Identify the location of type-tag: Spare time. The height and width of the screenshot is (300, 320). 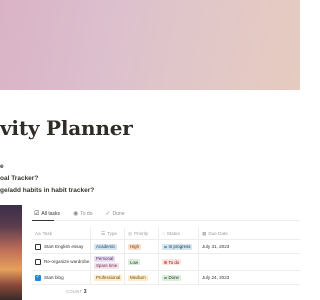
(107, 265).